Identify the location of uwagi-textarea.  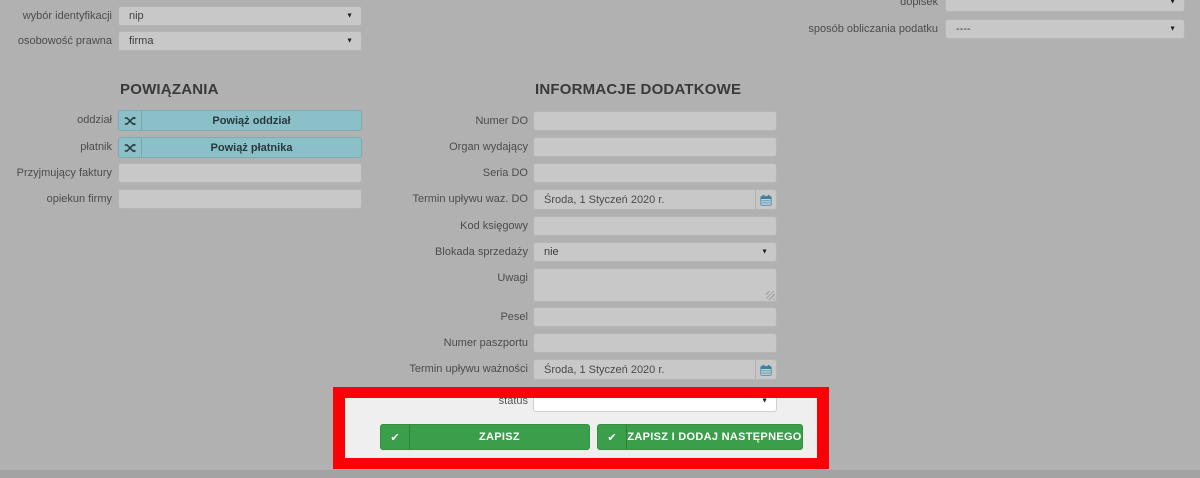
(655, 285).